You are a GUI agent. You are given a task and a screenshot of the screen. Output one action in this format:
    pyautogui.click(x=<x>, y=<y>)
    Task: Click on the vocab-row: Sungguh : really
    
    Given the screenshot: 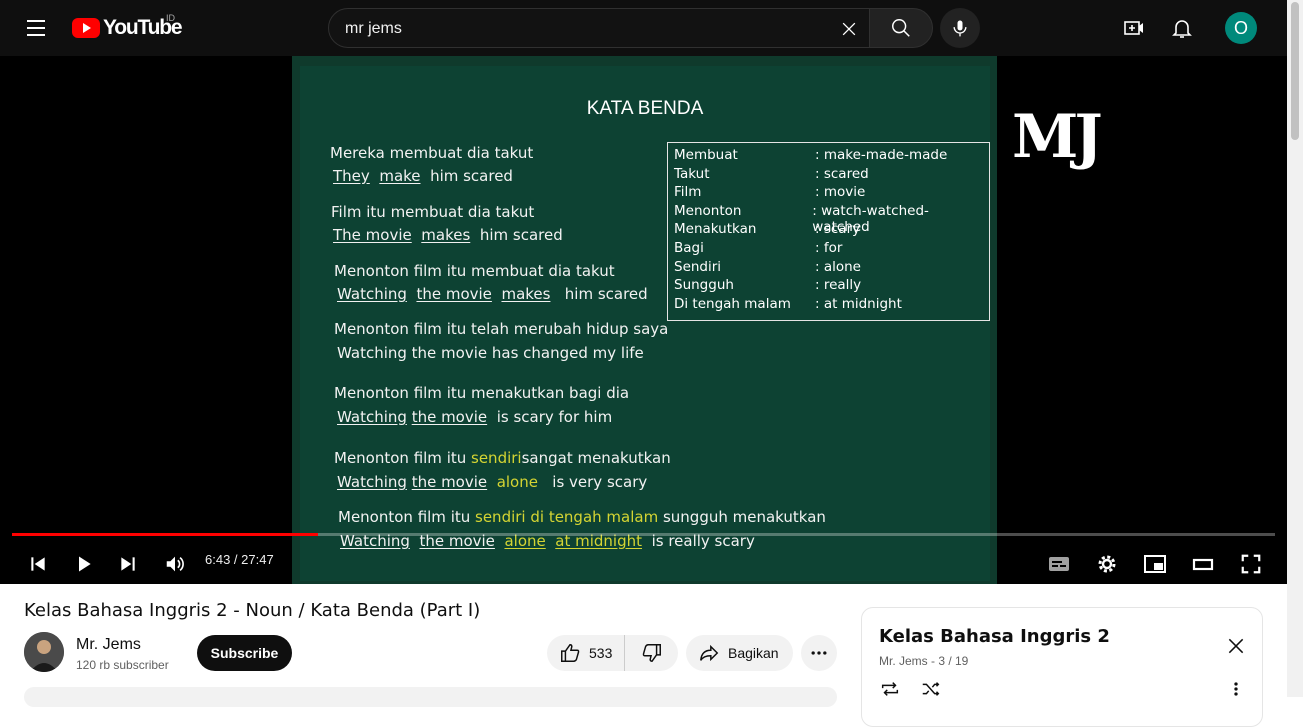 What is the action you would take?
    pyautogui.click(x=828, y=286)
    